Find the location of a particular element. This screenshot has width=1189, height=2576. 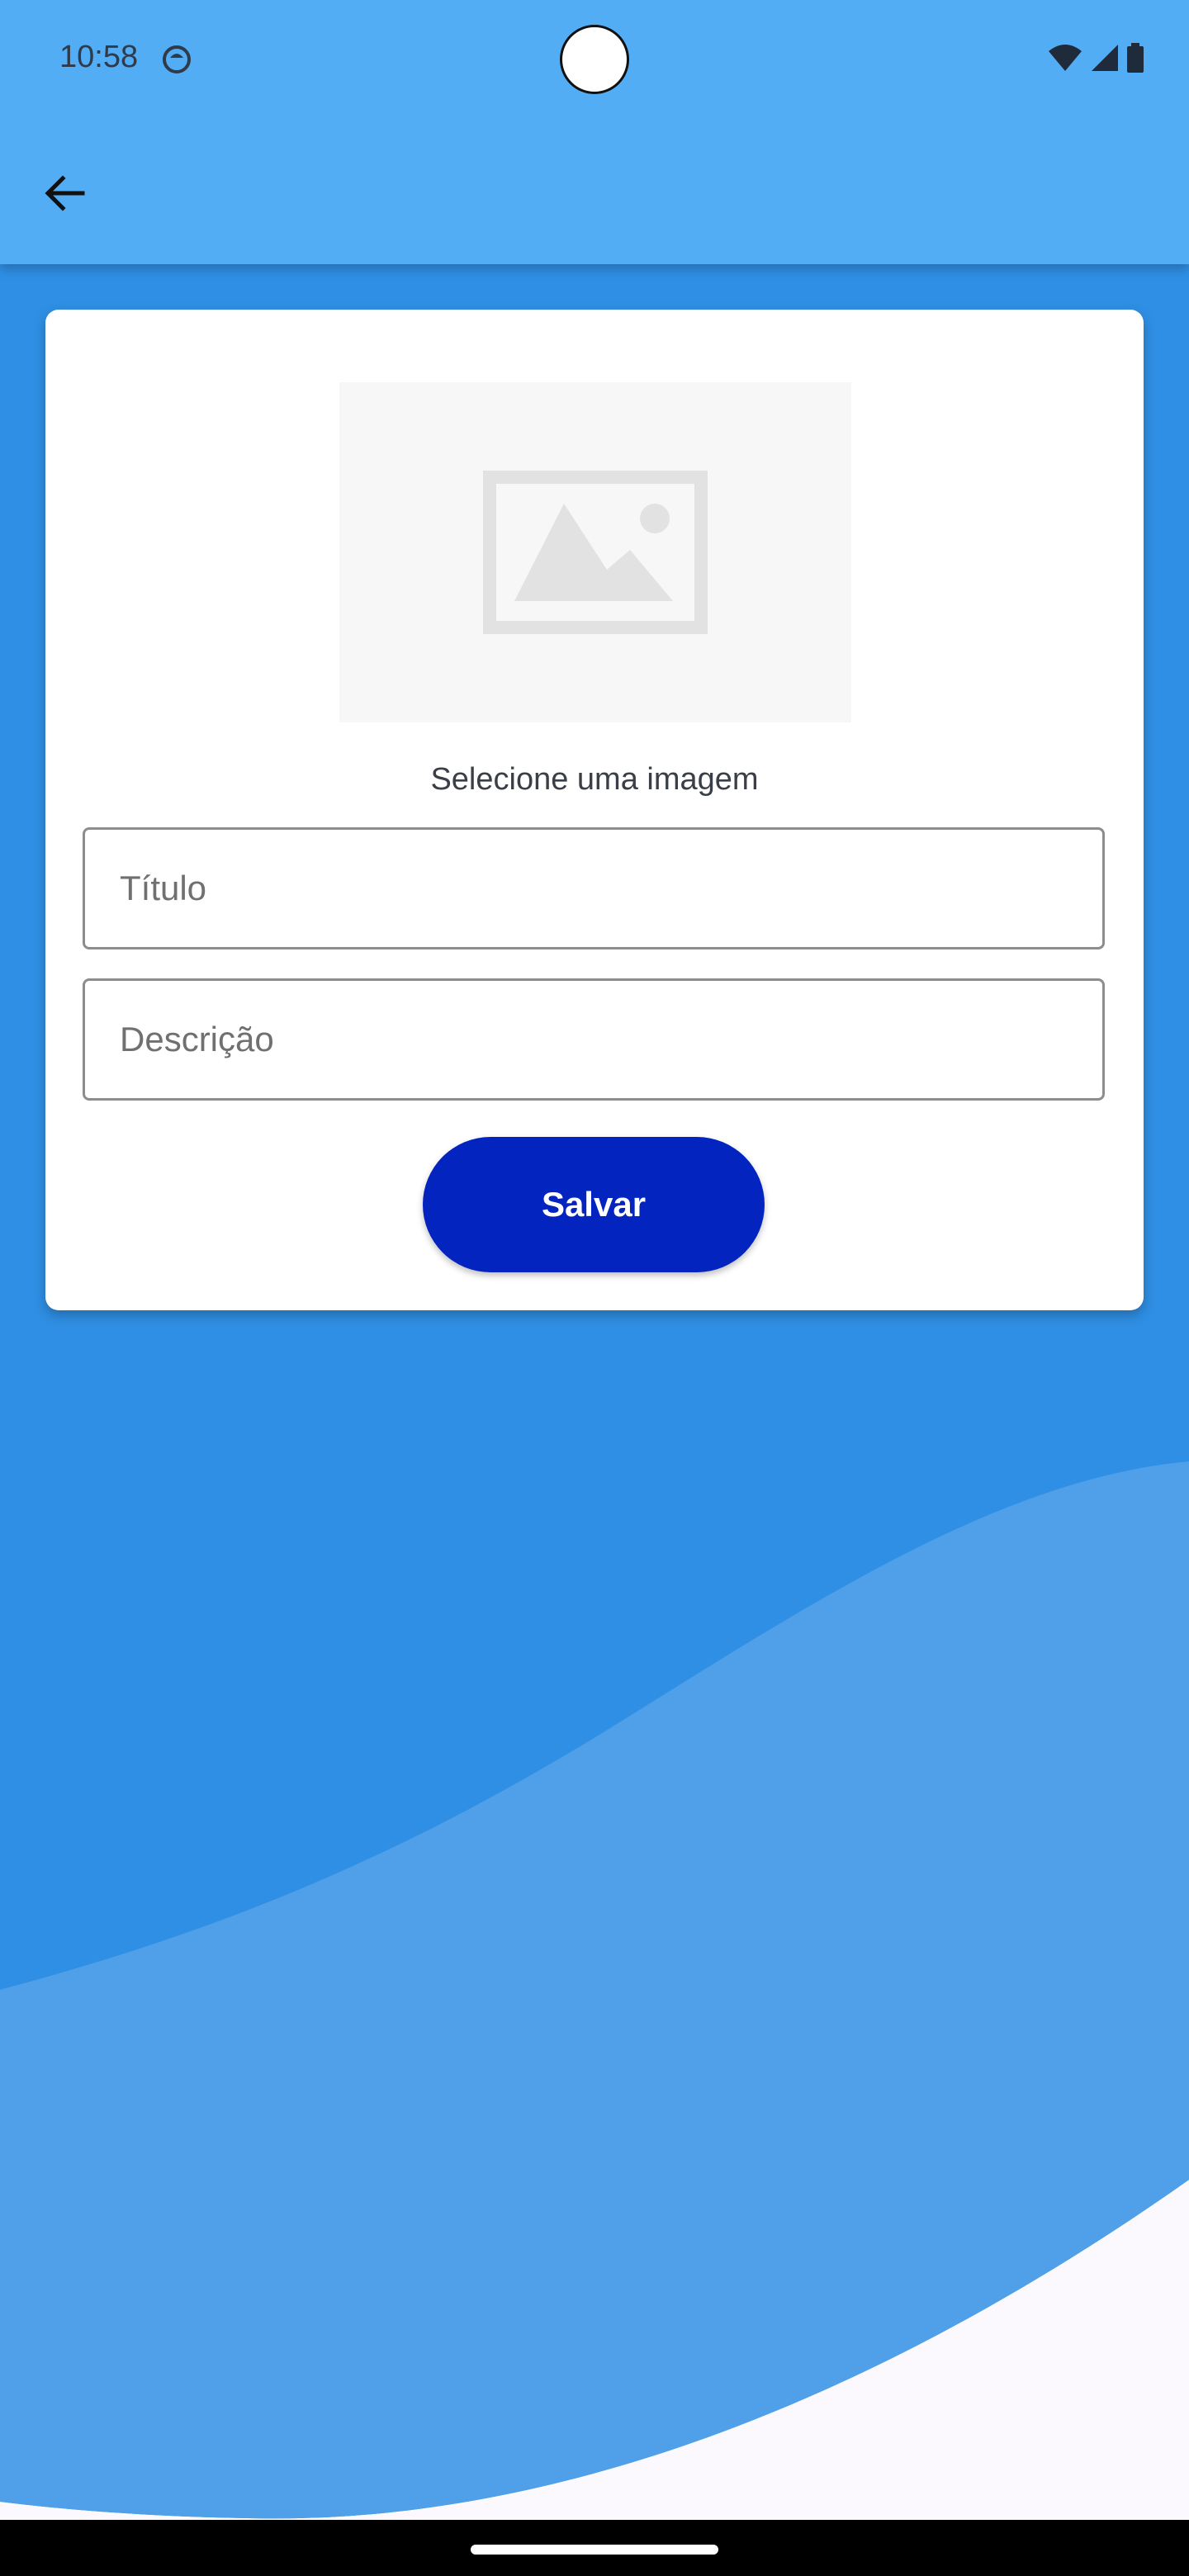

image-placeholder-icon is located at coordinates (595, 552).